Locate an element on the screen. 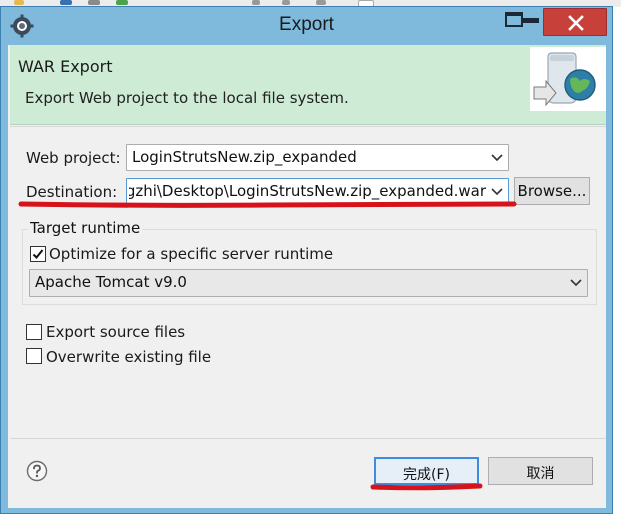  export-source-checkbox is located at coordinates (34, 332).